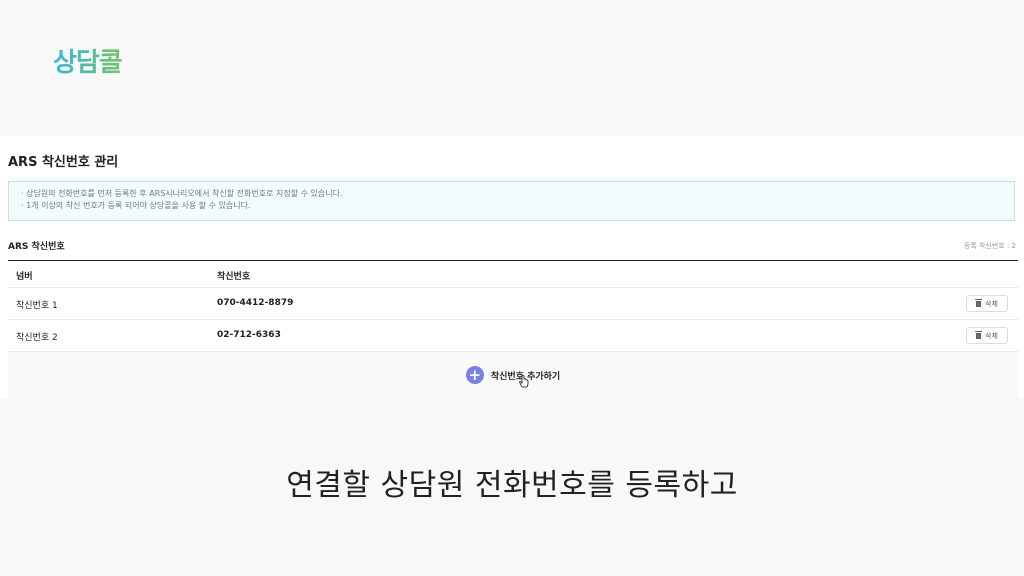 The width and height of the screenshot is (1024, 576). What do you see at coordinates (255, 303) in the screenshot?
I see `phone-number: 070-4412-8879` at bounding box center [255, 303].